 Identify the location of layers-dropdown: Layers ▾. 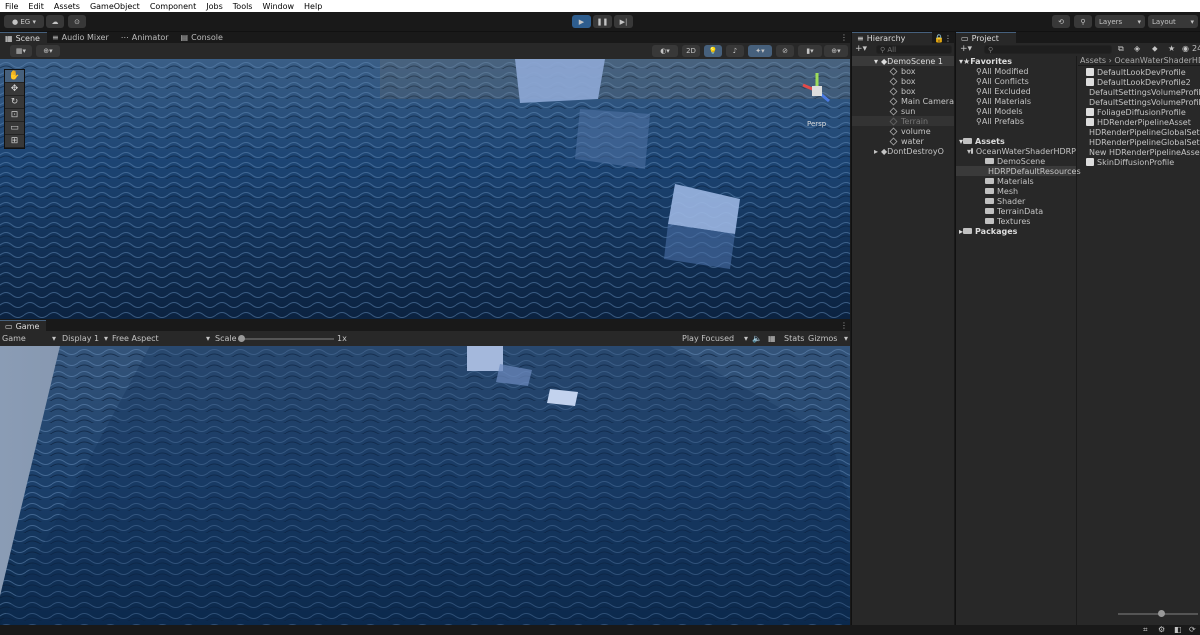
(1120, 21).